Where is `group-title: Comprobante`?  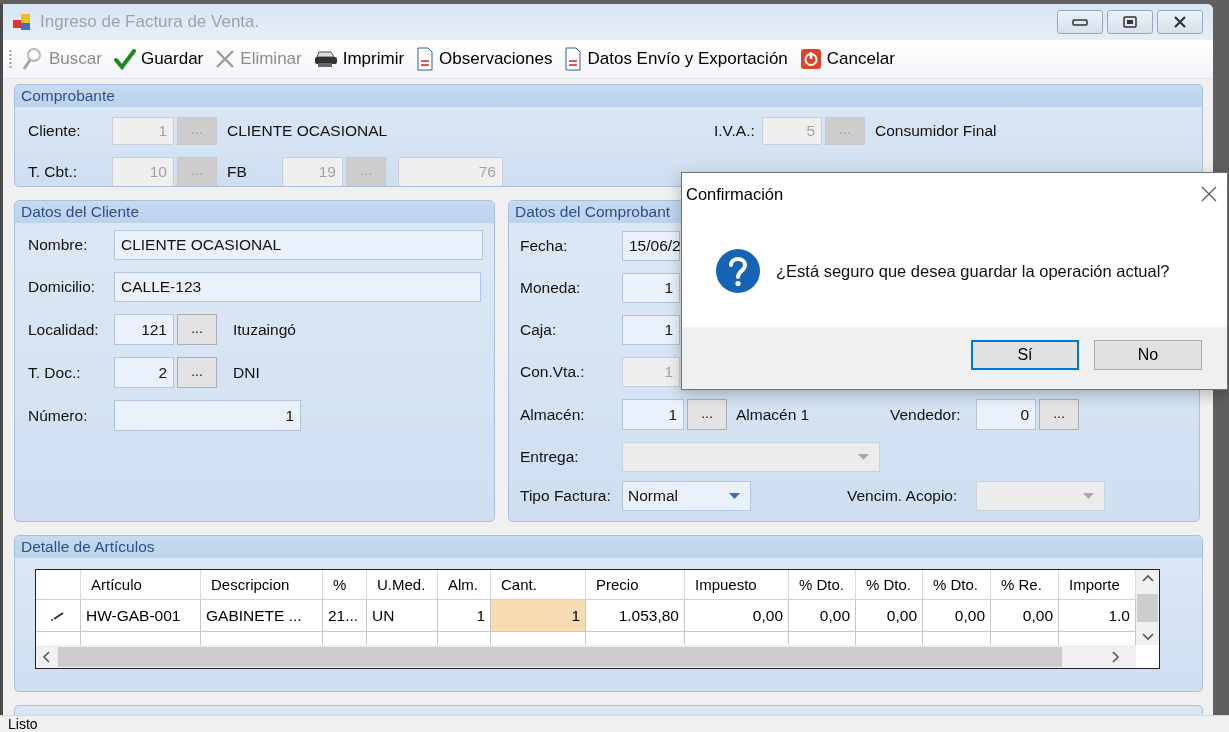
group-title: Comprobante is located at coordinates (608, 96).